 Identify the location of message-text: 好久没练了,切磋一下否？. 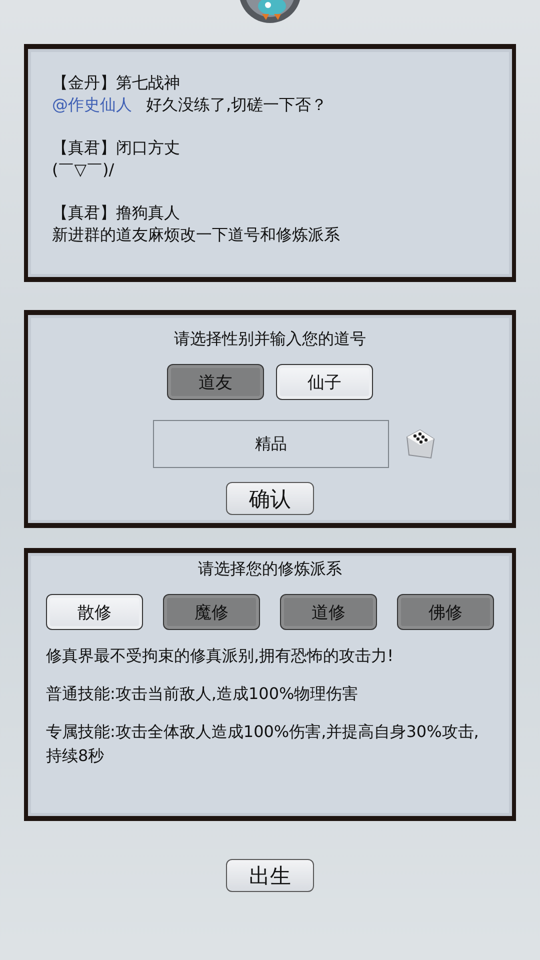
(237, 104).